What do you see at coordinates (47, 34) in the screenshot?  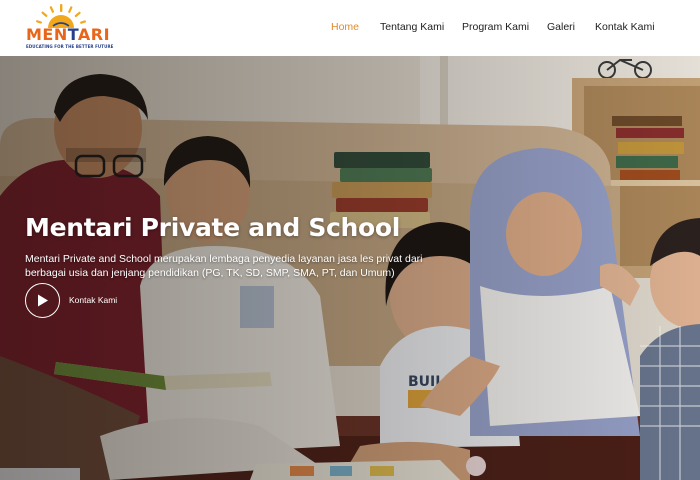 I see `logo-text-part: MEN` at bounding box center [47, 34].